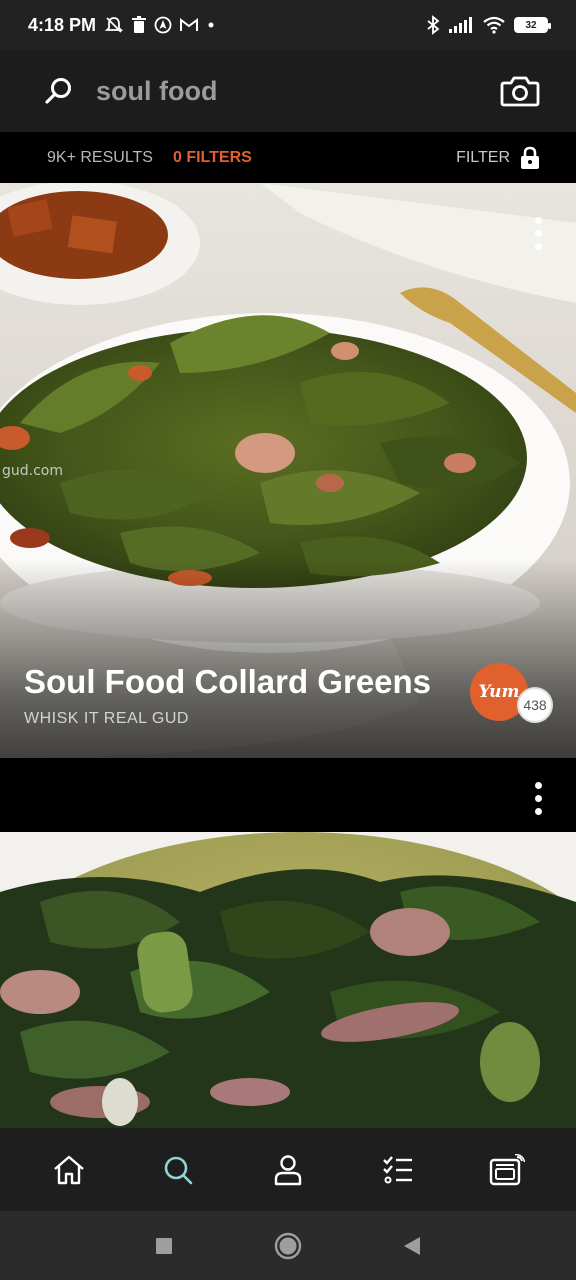  I want to click on filters-count: 0 FILTERS, so click(212, 158).